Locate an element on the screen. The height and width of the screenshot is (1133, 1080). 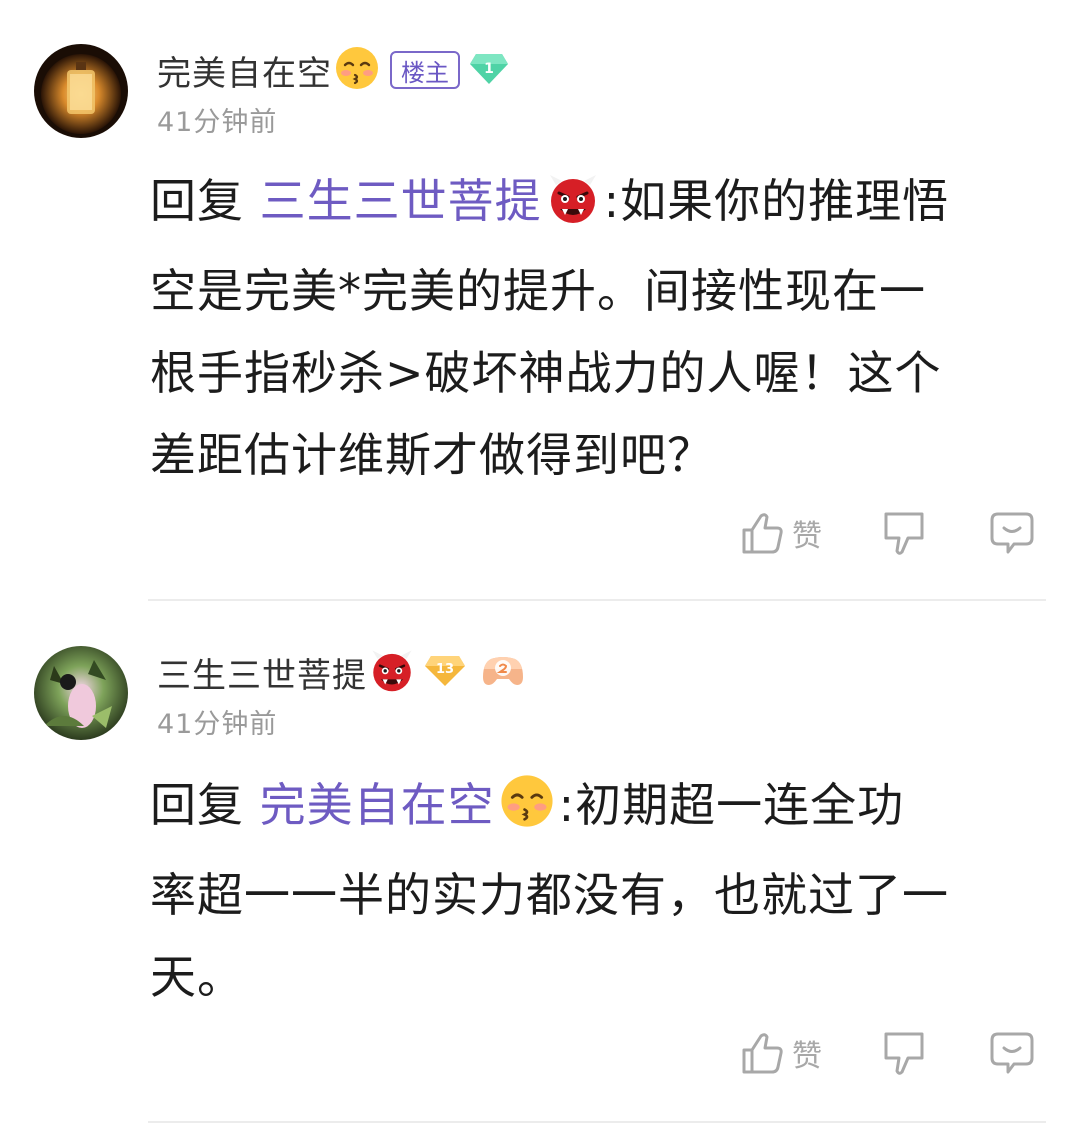
level-badge-icon: 1 is located at coordinates (489, 70).